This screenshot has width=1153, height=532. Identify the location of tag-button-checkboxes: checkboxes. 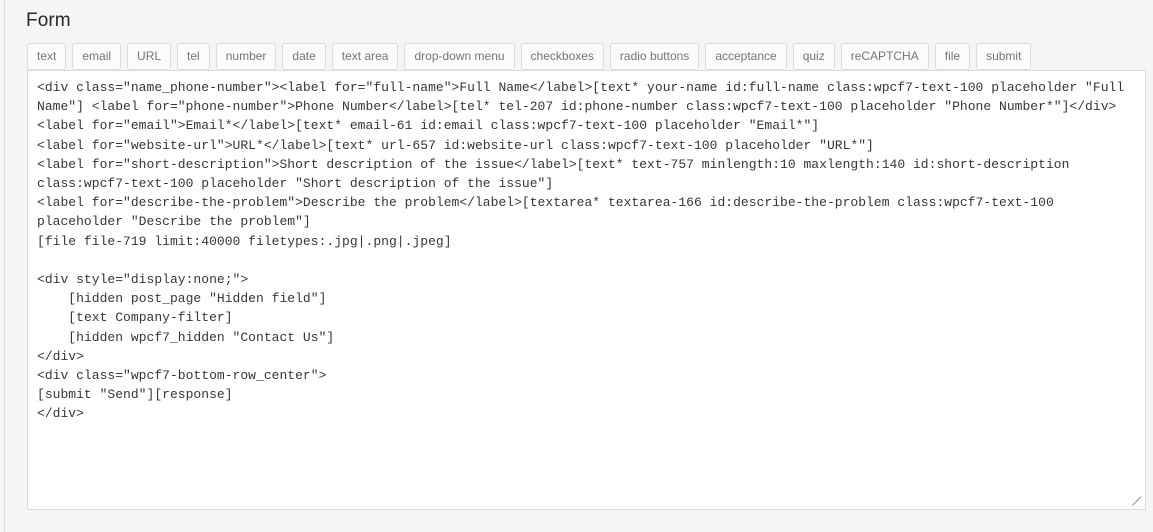
(562, 56).